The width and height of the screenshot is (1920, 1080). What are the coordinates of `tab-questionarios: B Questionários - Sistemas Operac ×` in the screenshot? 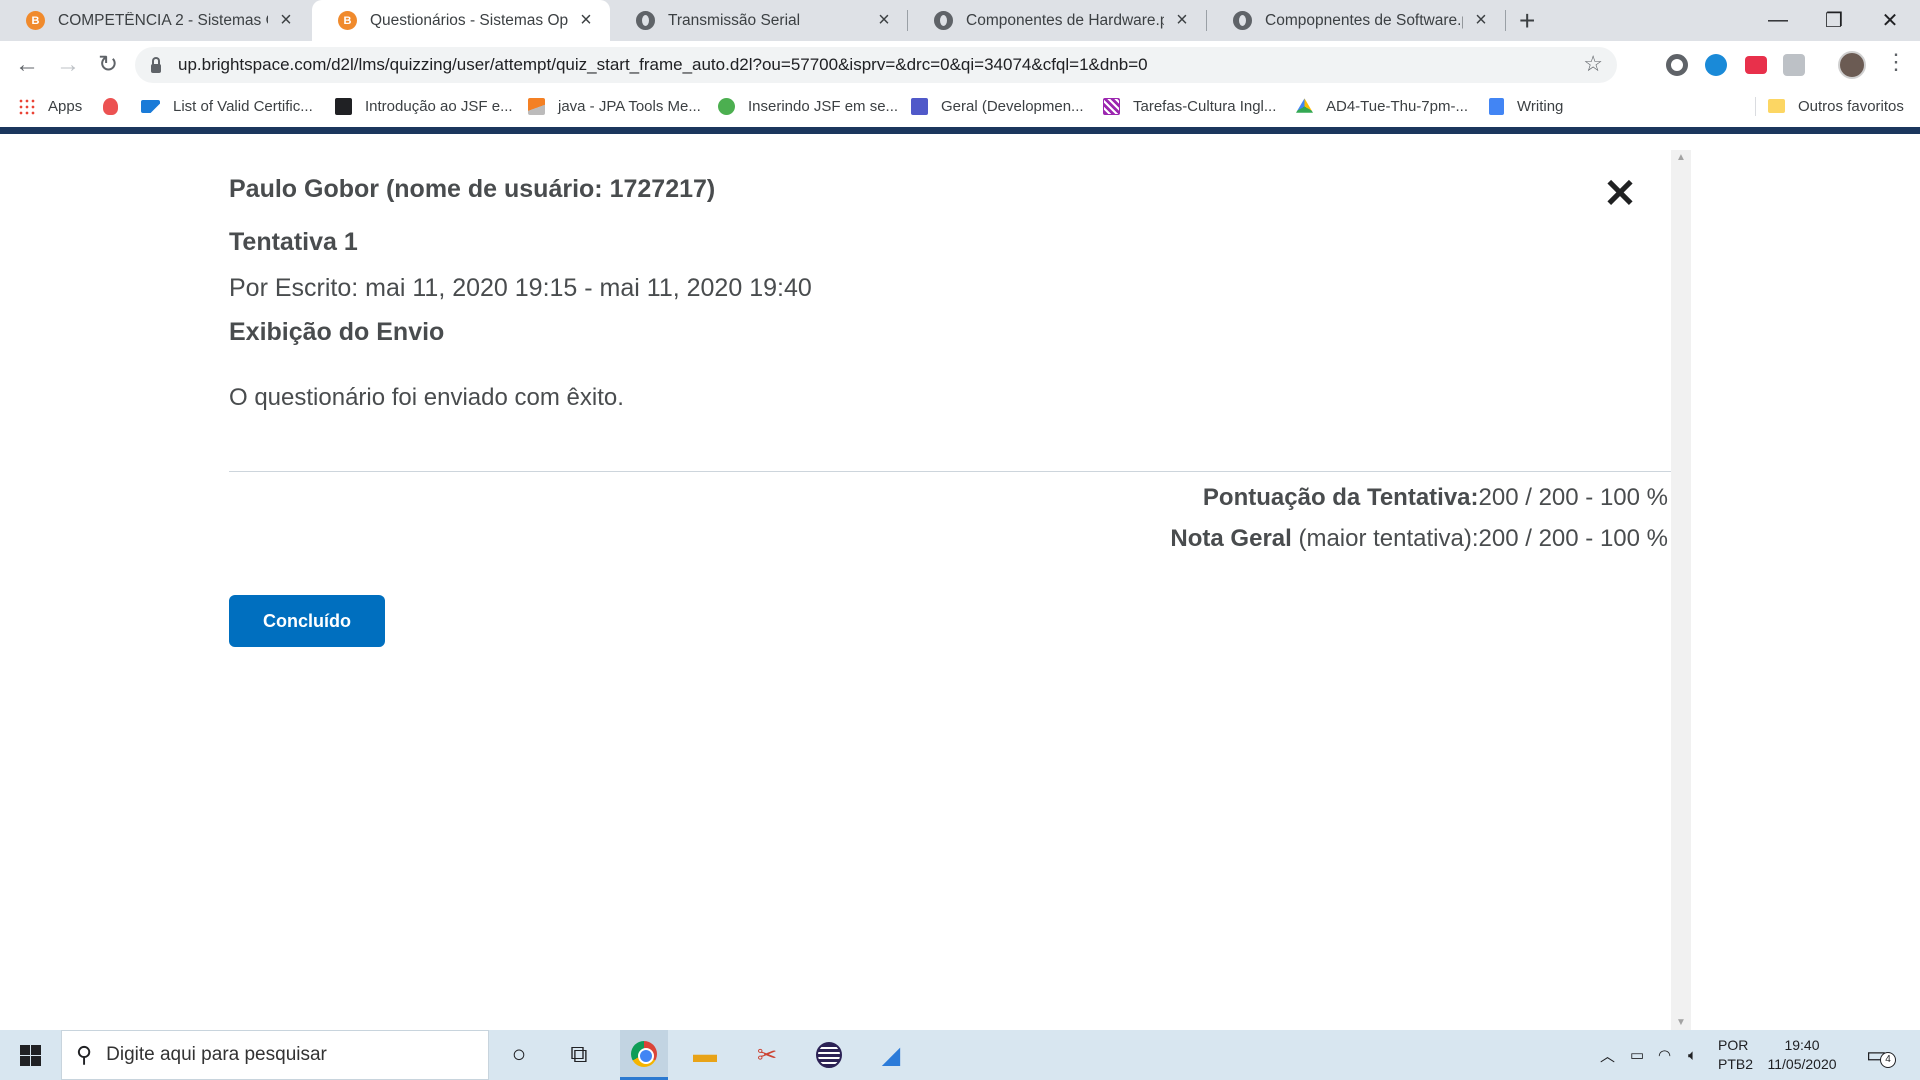 It's located at (461, 20).